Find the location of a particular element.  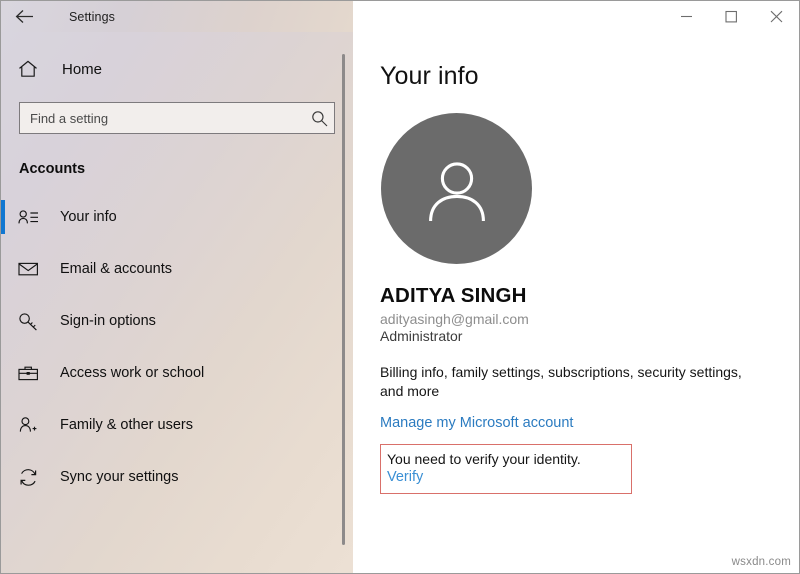

verify-identity-message: You need to verify your identity. is located at coordinates (484, 458).